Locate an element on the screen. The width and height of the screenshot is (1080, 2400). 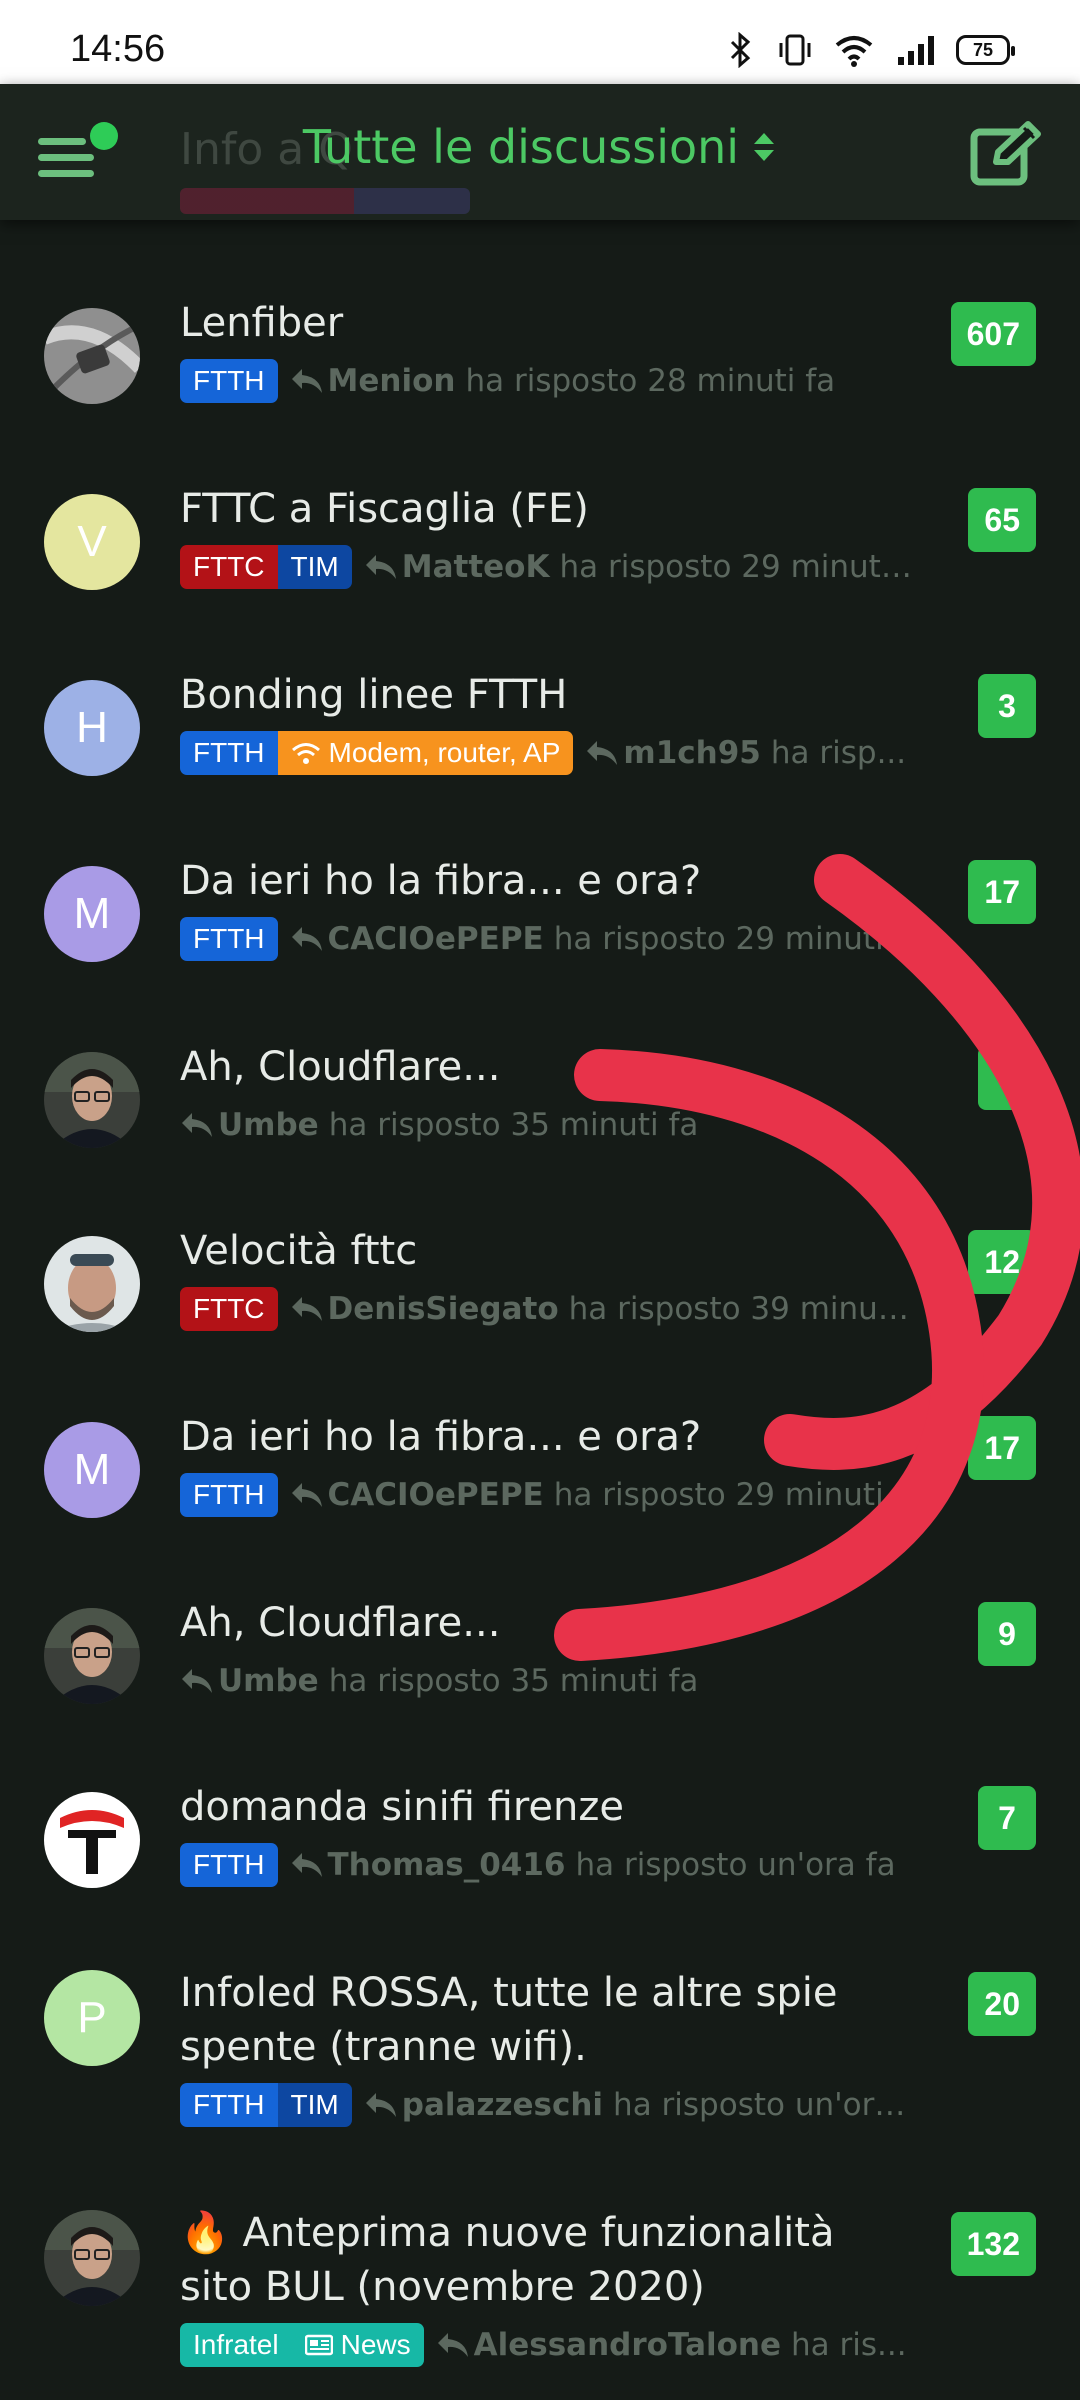
last-reply-user: Thomas_0416 is located at coordinates (447, 1865).